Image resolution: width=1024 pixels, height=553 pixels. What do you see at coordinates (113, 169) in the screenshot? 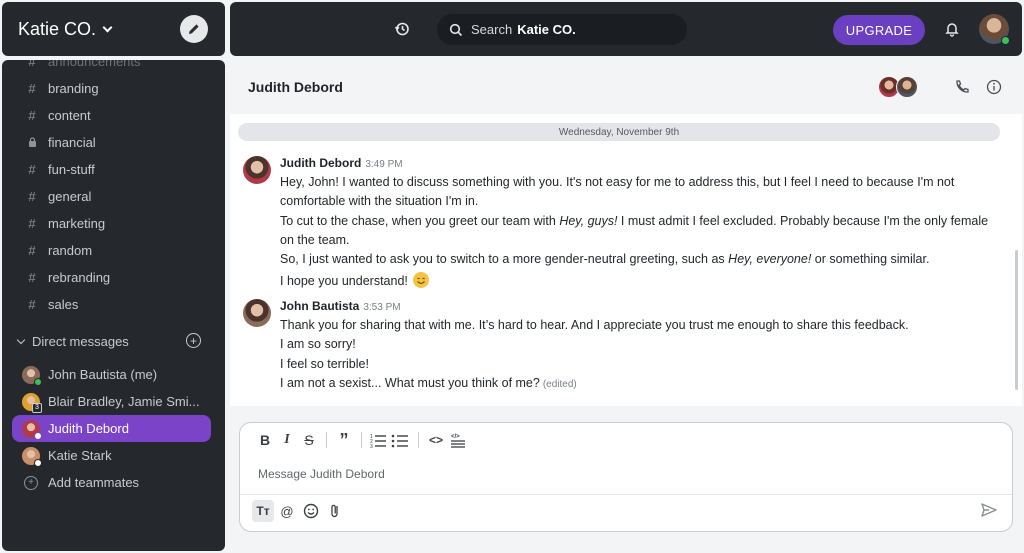
I see `sidebar-item-fun-stuff: # fun-stuff` at bounding box center [113, 169].